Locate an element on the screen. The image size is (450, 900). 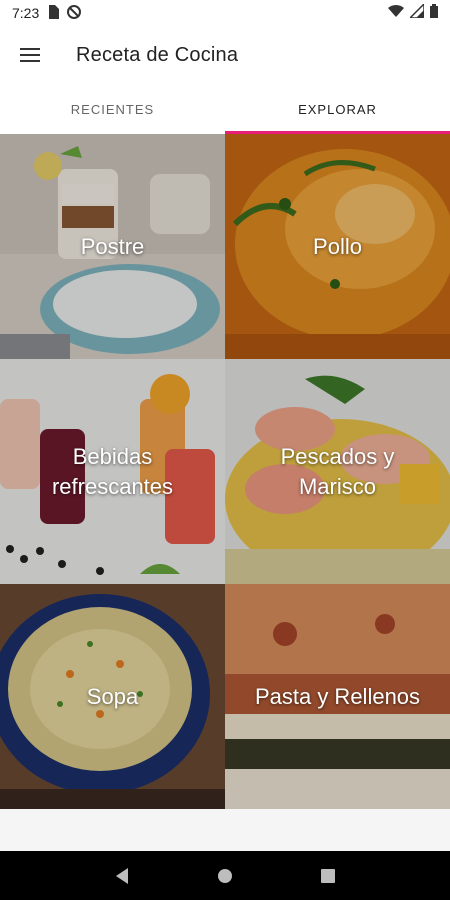
category-label: Pasta y Rellenos is located at coordinates (337, 696).